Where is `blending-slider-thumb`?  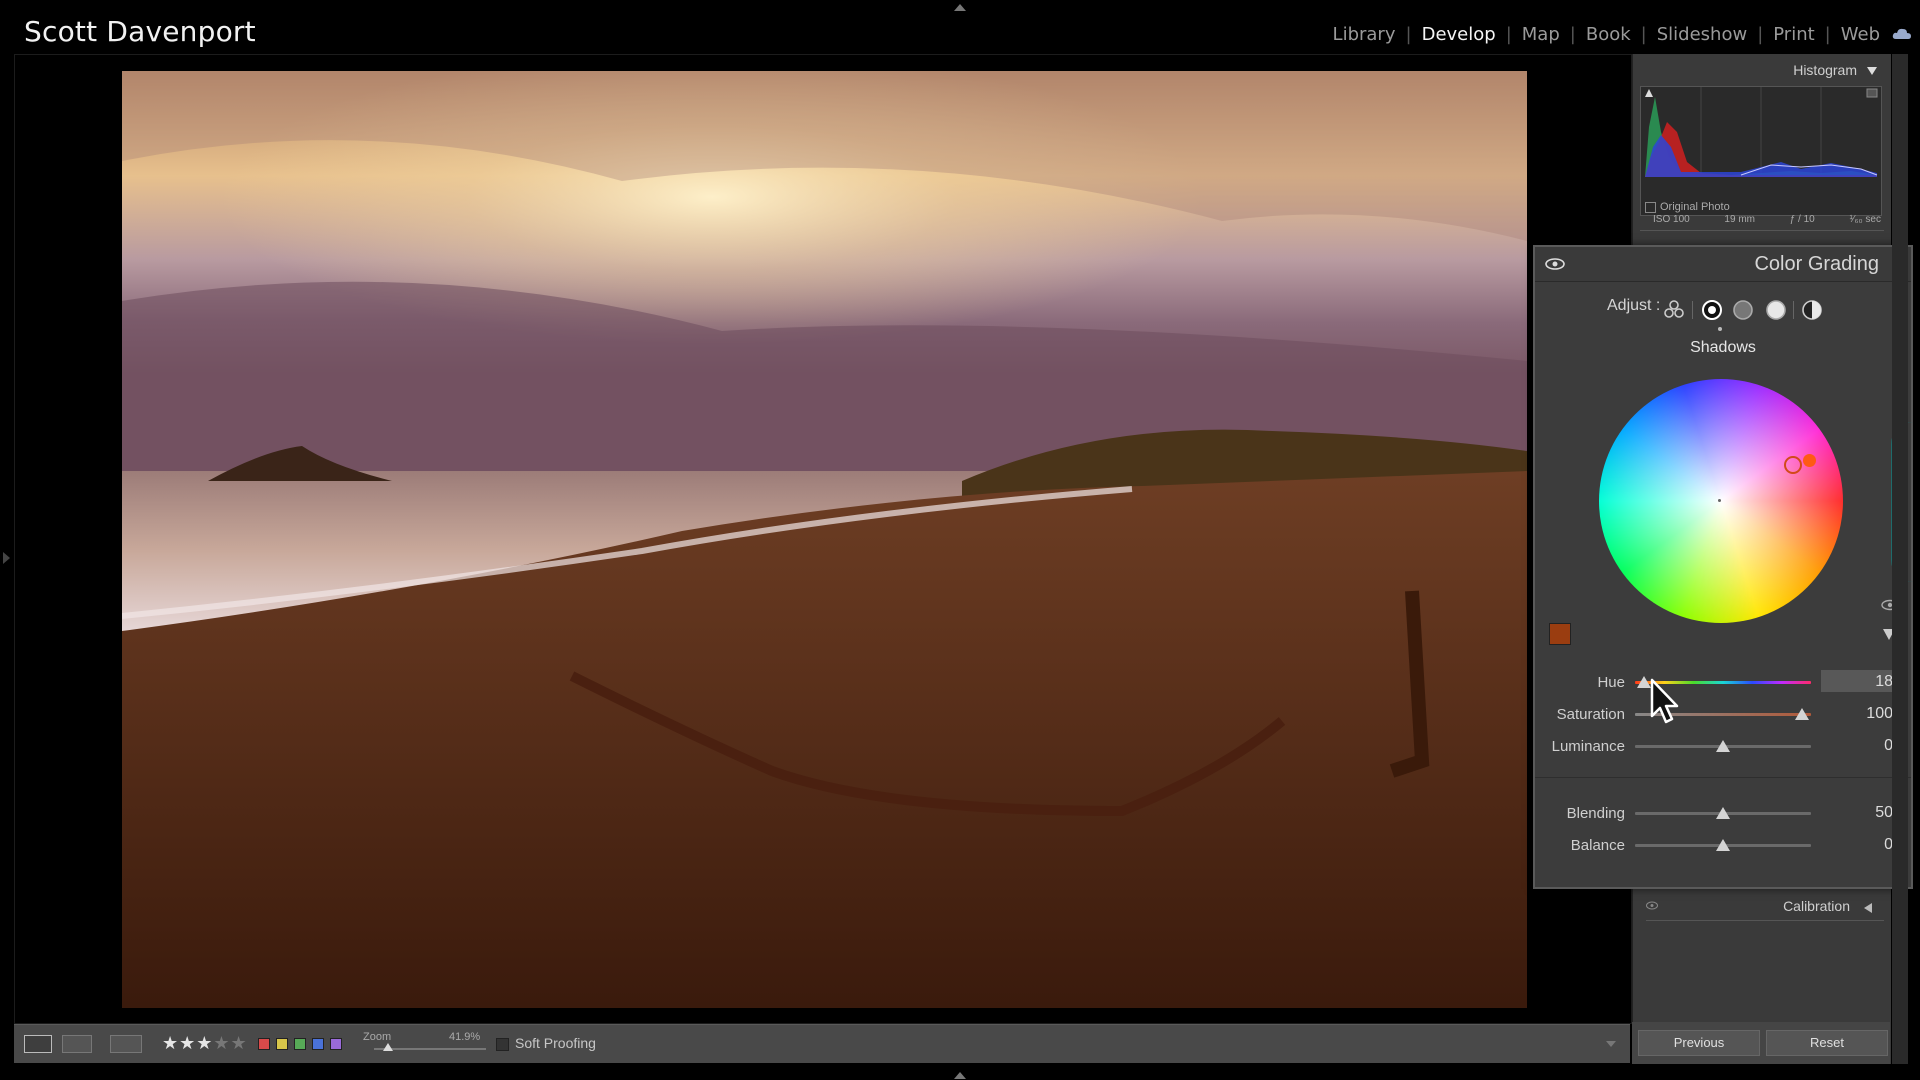 blending-slider-thumb is located at coordinates (1723, 813).